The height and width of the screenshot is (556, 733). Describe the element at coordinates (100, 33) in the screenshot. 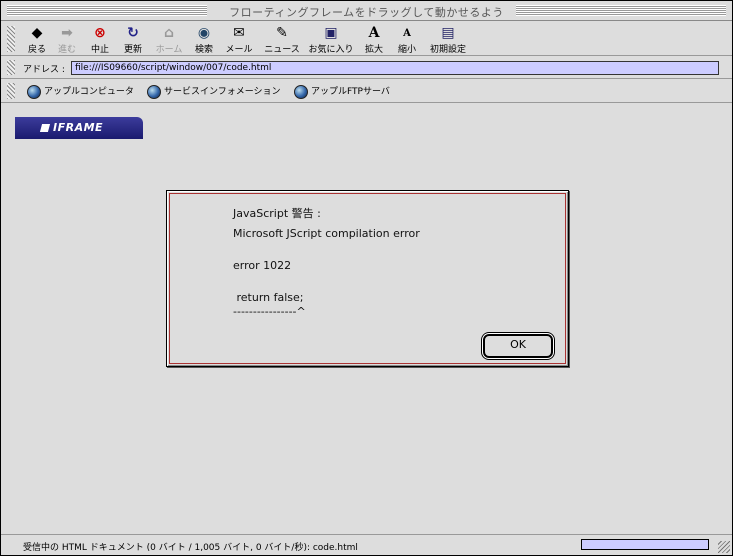

I see `stop-icon: ⊗` at that location.